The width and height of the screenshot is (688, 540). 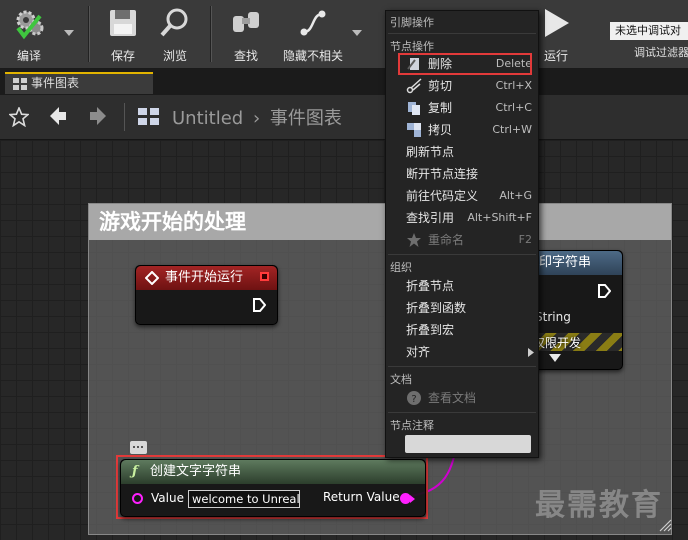 I want to click on breadcrumb-graph: 事件图表, so click(x=305, y=118).